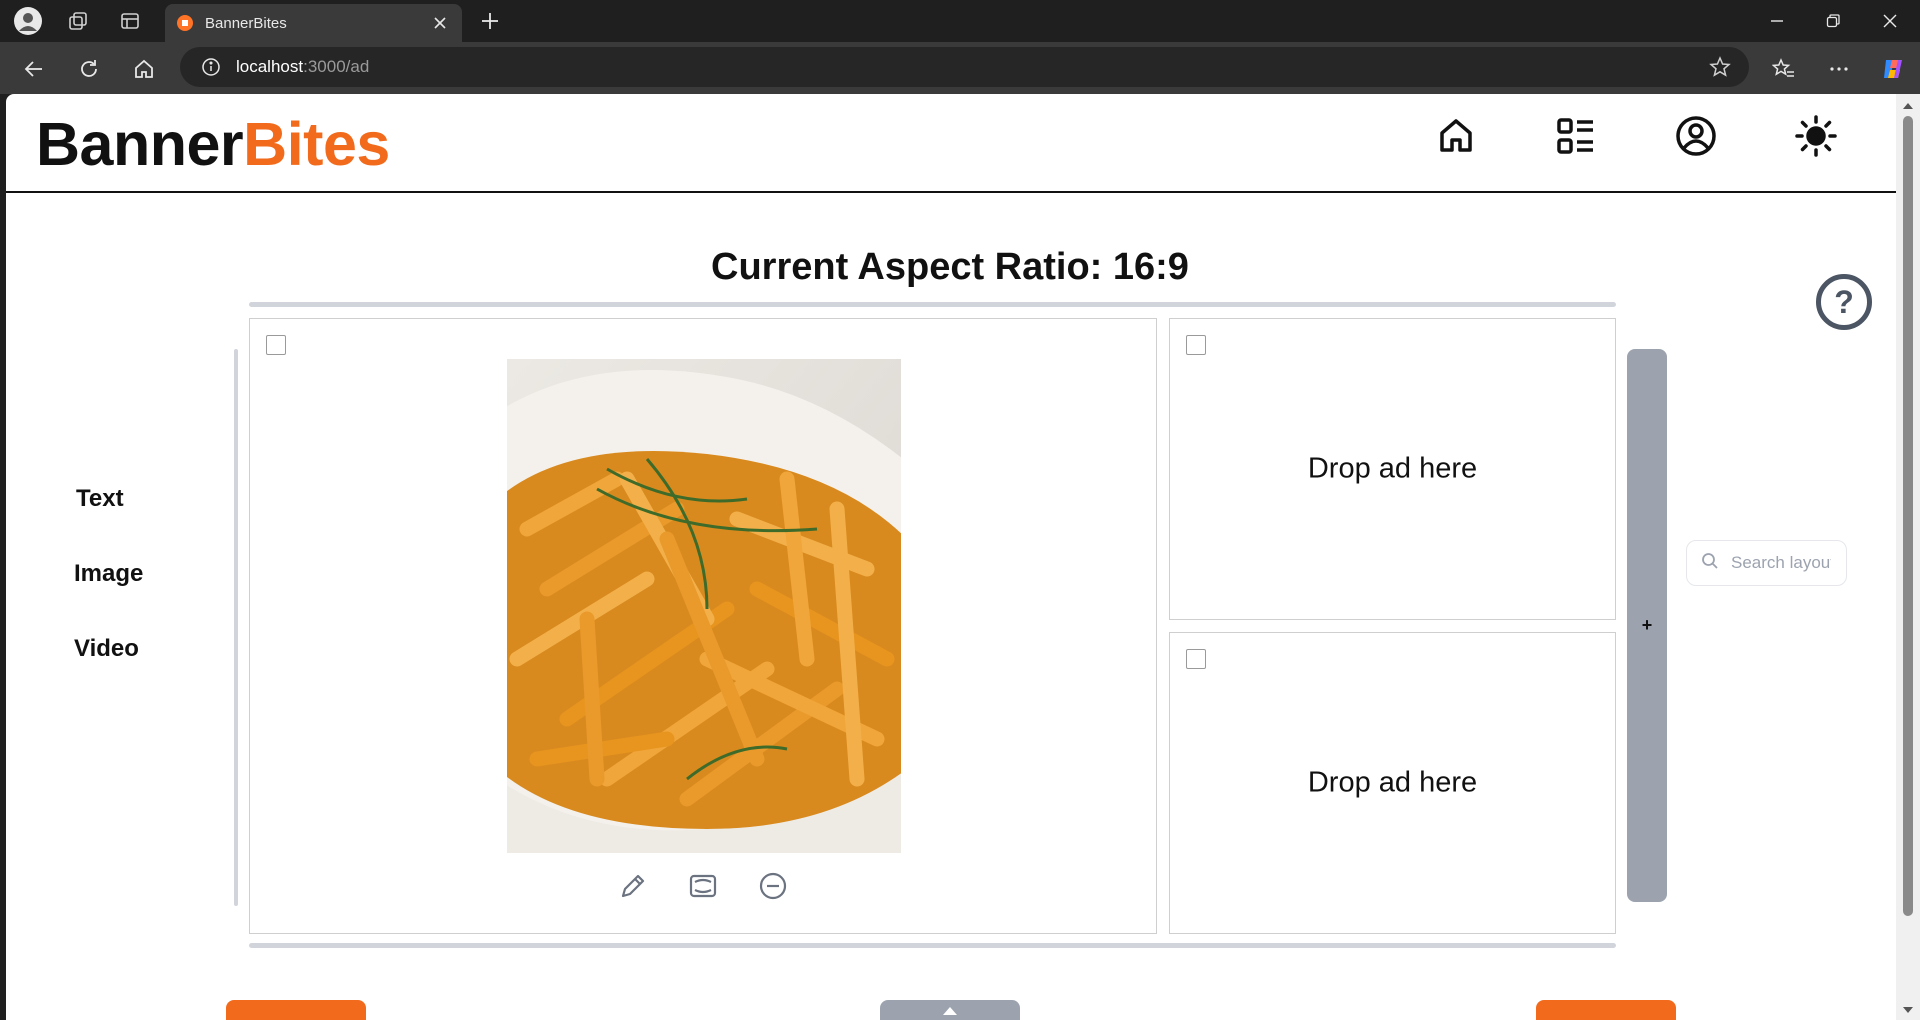 This screenshot has width=1920, height=1020. I want to click on bottom-divider, so click(932, 945).